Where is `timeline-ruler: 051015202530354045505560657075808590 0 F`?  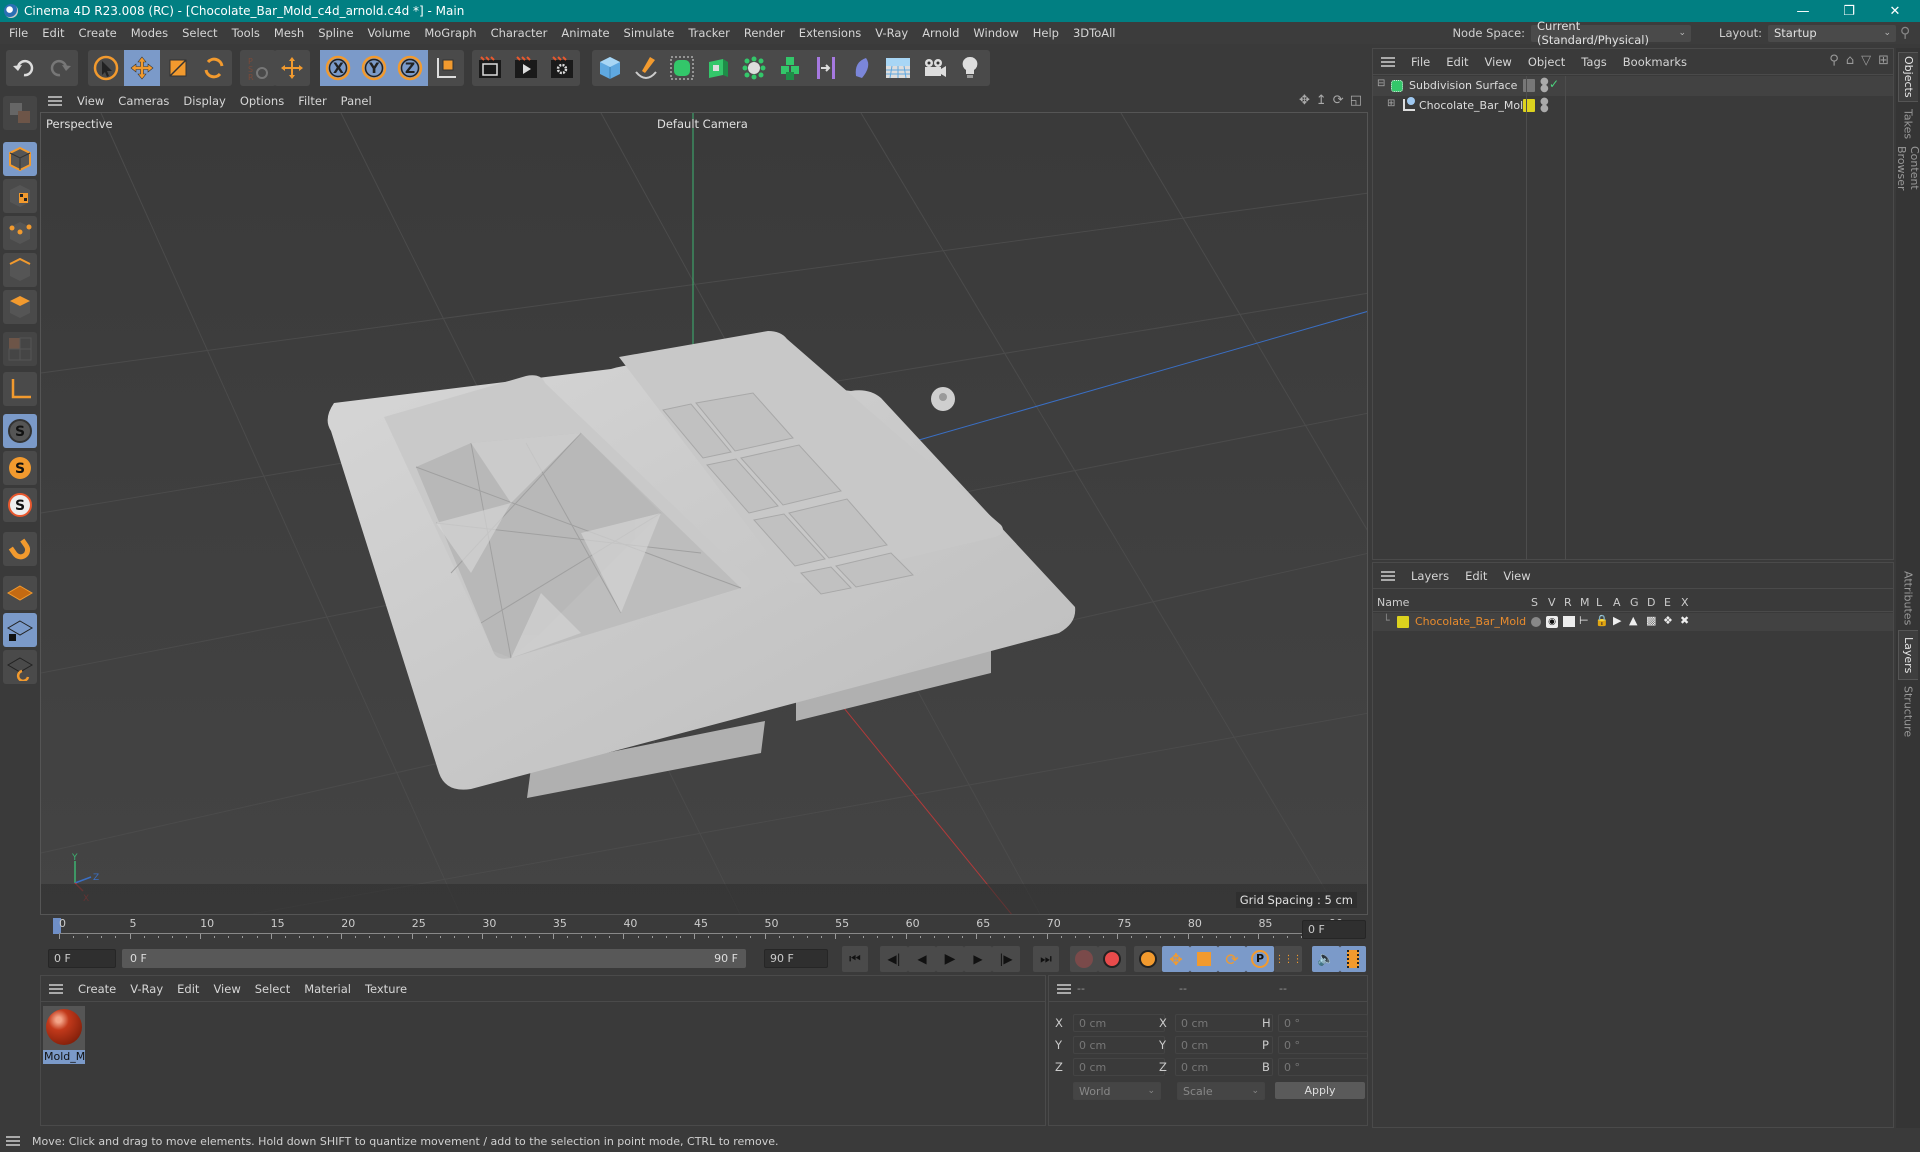
timeline-ruler: 051015202530354045505560657075808590 0 F is located at coordinates (704, 929).